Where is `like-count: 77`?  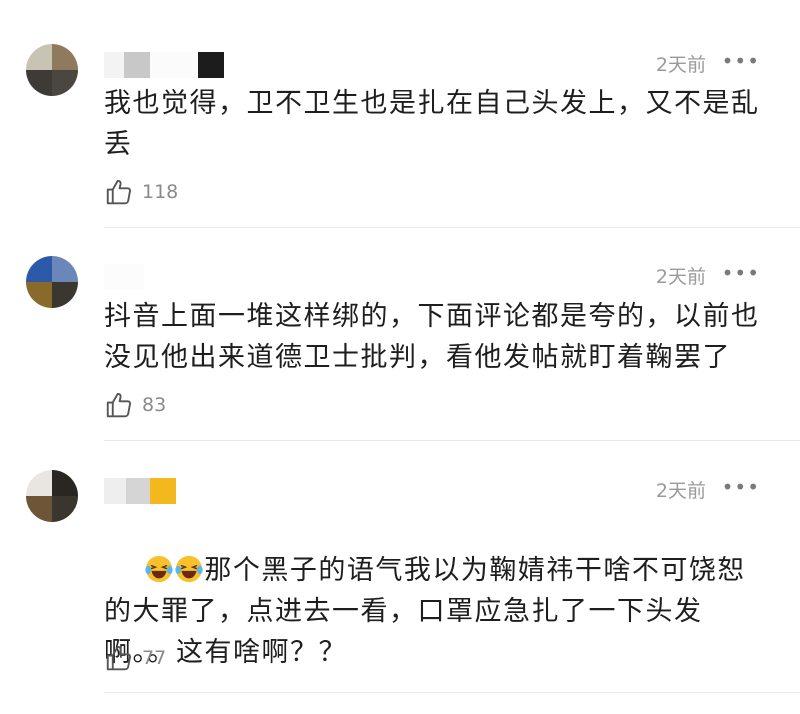
like-count: 77 is located at coordinates (154, 658).